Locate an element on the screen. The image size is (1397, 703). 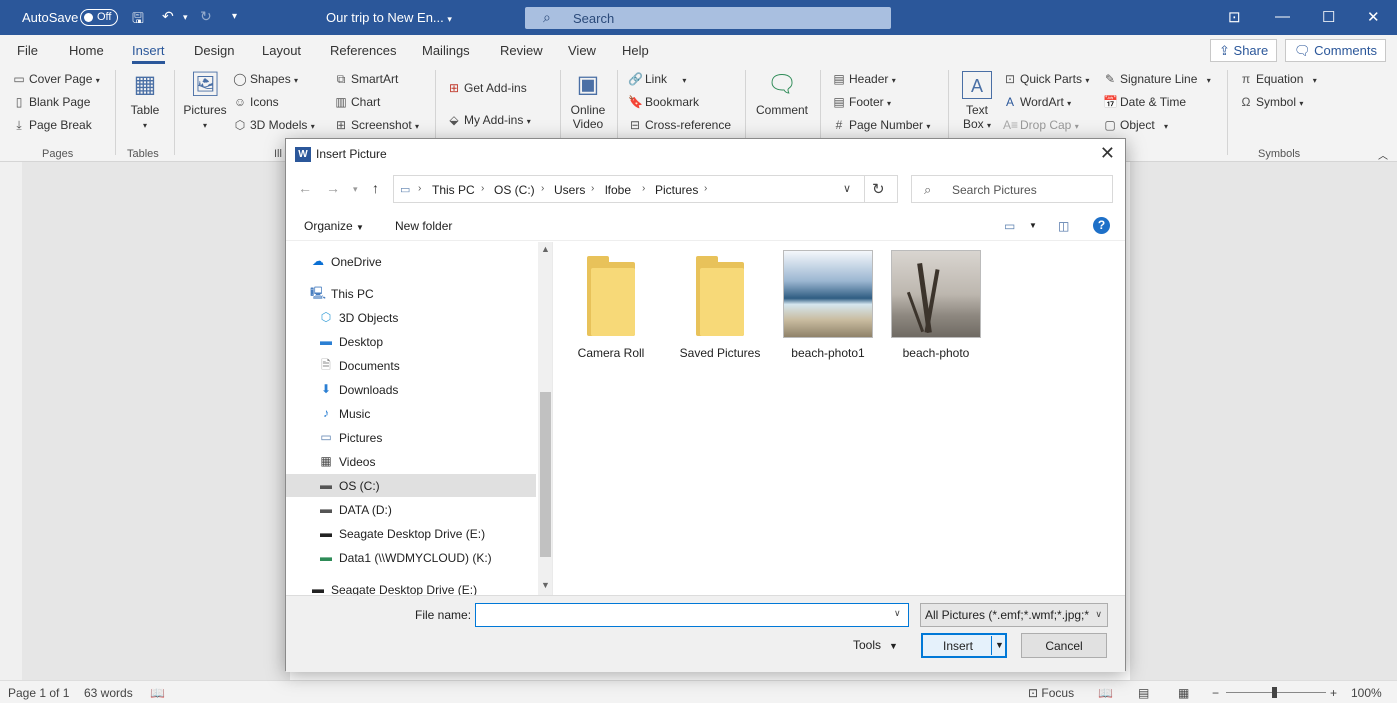
tab-design: Design is located at coordinates (214, 50).